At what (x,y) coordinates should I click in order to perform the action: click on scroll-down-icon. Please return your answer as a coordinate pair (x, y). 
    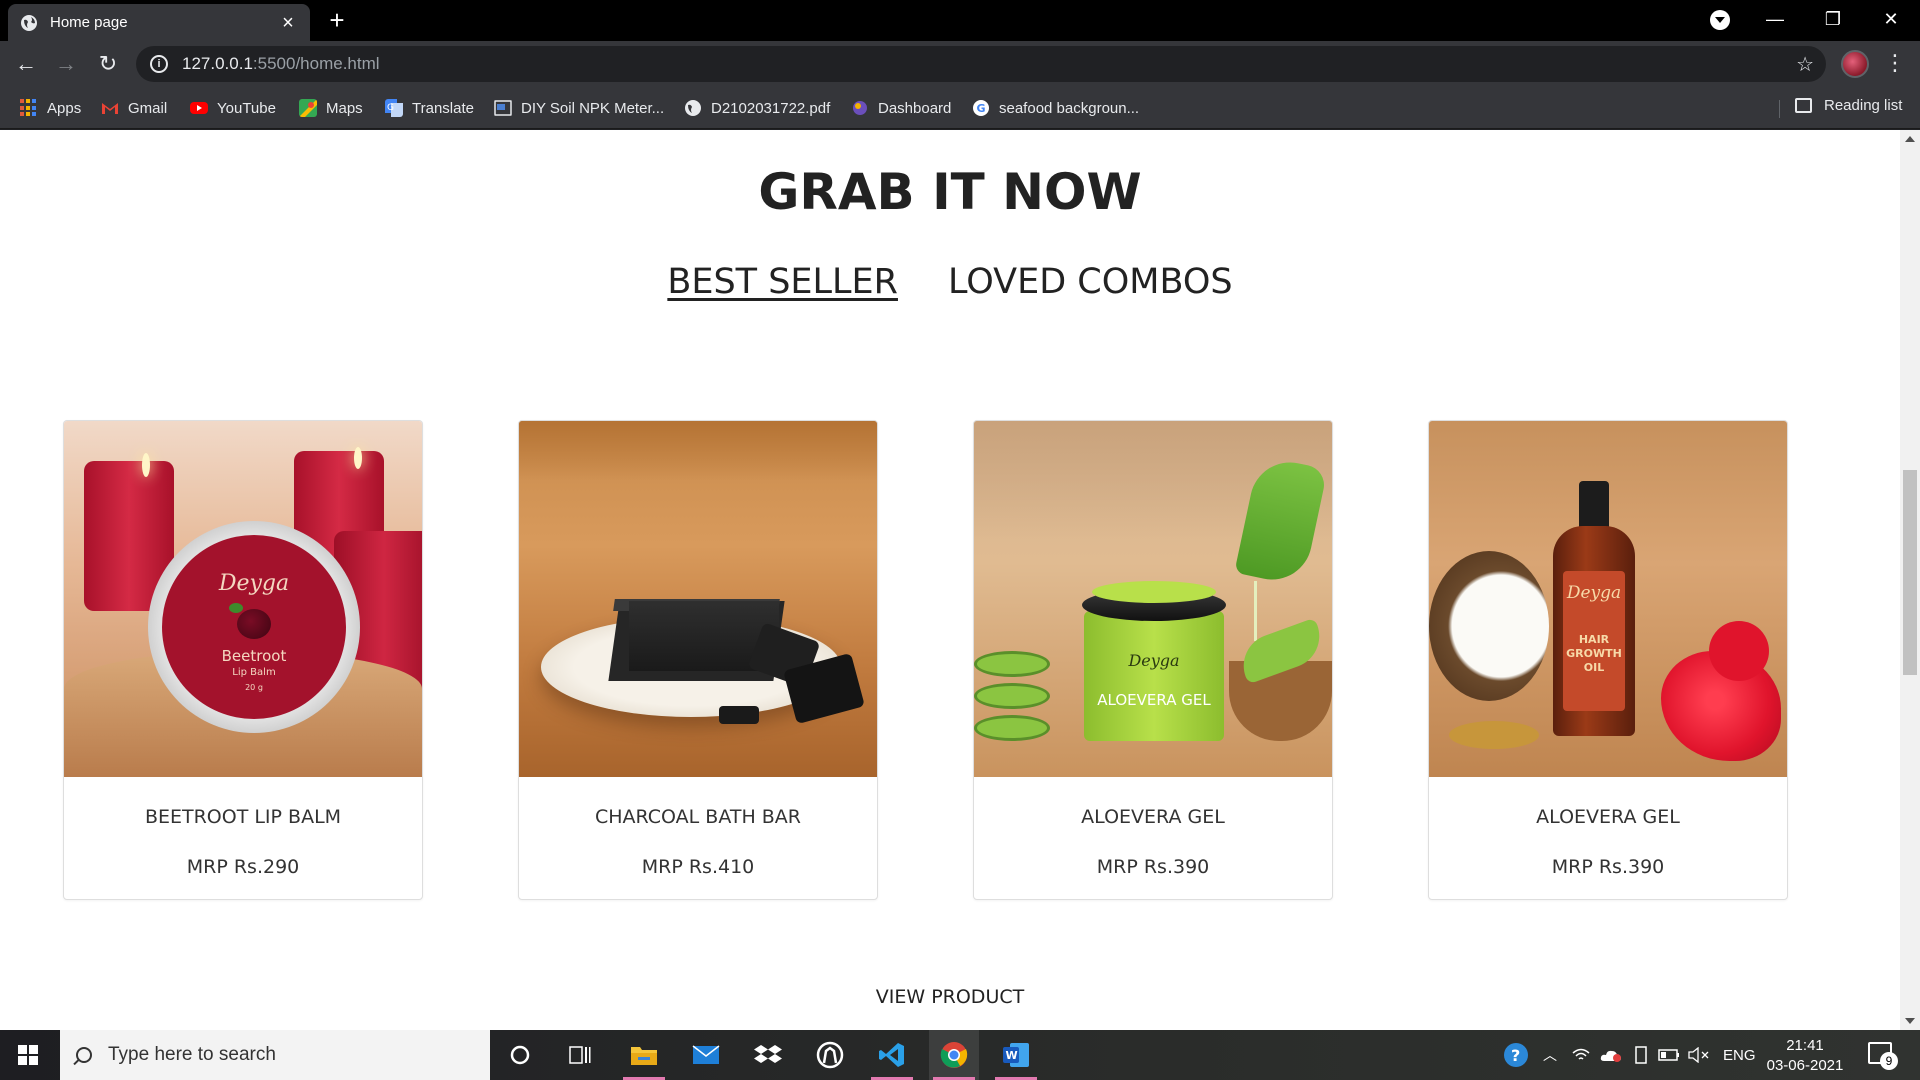
    Looking at the image, I should click on (1910, 1021).